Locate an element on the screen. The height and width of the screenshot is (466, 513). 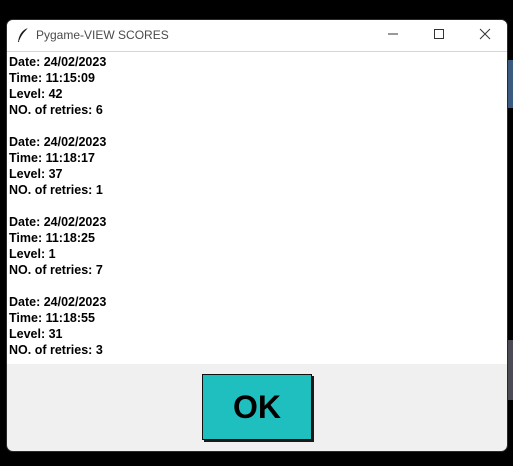
score-retries: NO. of retries: 7 is located at coordinates (56, 270).